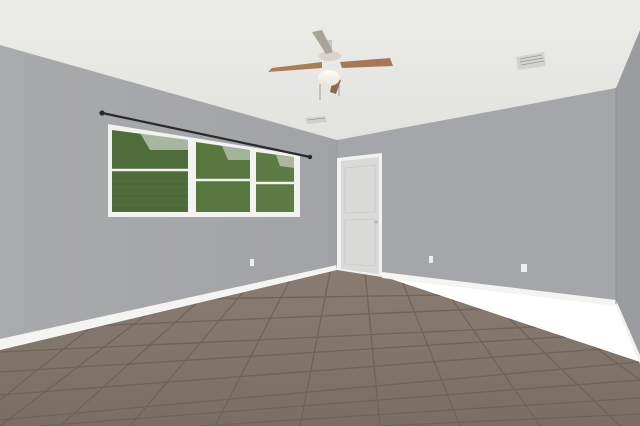 This screenshot has width=640, height=426. Describe the element at coordinates (376, 222) in the screenshot. I see `door-knob` at that location.